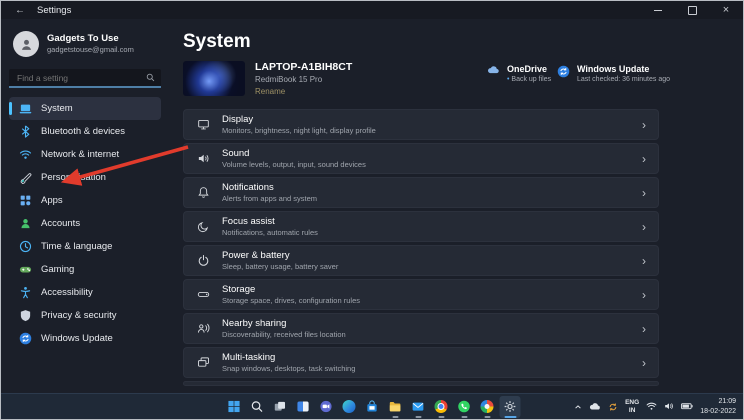 Image resolution: width=744 pixels, height=420 pixels. I want to click on sidebar-item-windows-update: Windows Update, so click(85, 338).